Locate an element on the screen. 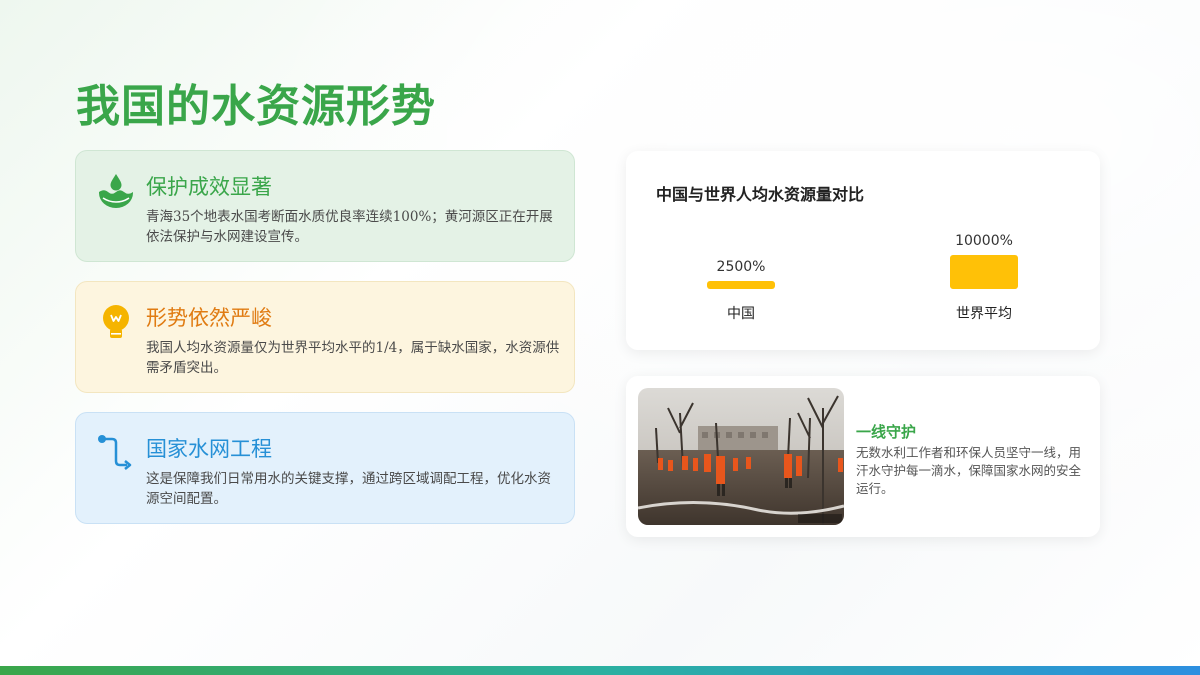 The height and width of the screenshot is (675, 1200). photo-card-body: 无数水利工作者和环保人员坚守一线，用汗水守护每一滴水，保障国家水网的安全运行。 is located at coordinates (969, 470).